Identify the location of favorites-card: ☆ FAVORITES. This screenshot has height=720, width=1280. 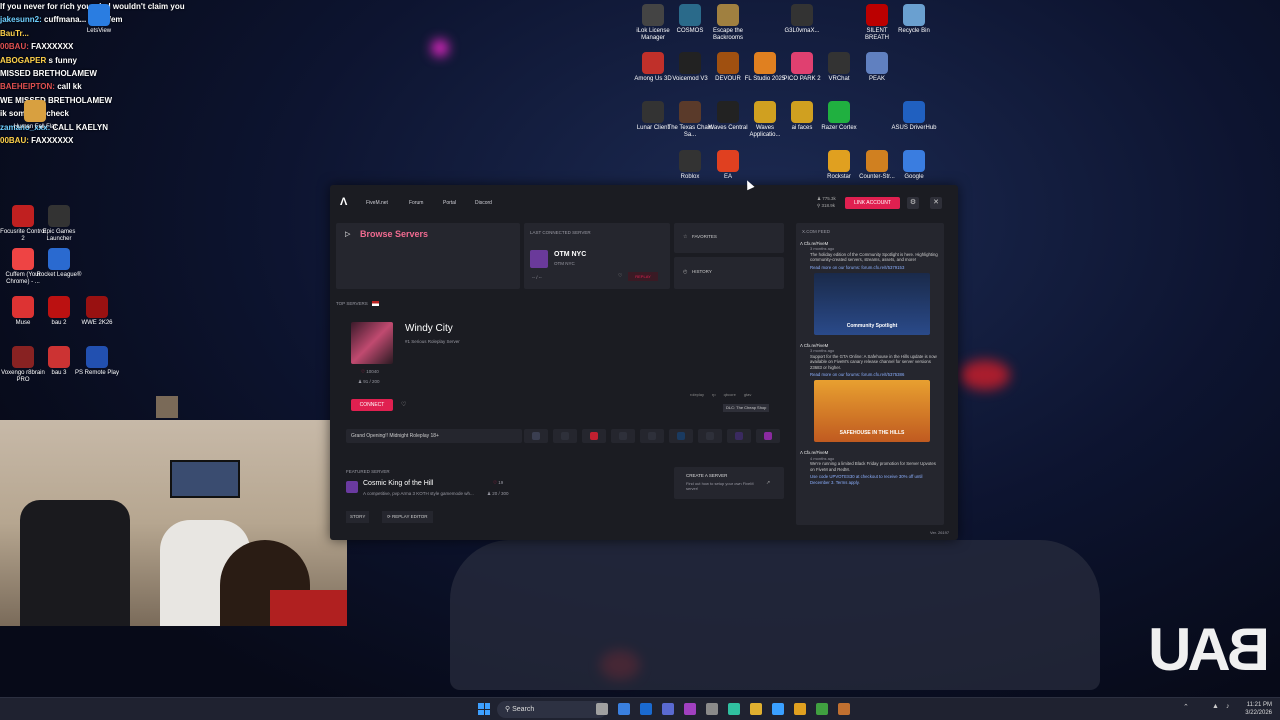
(729, 238).